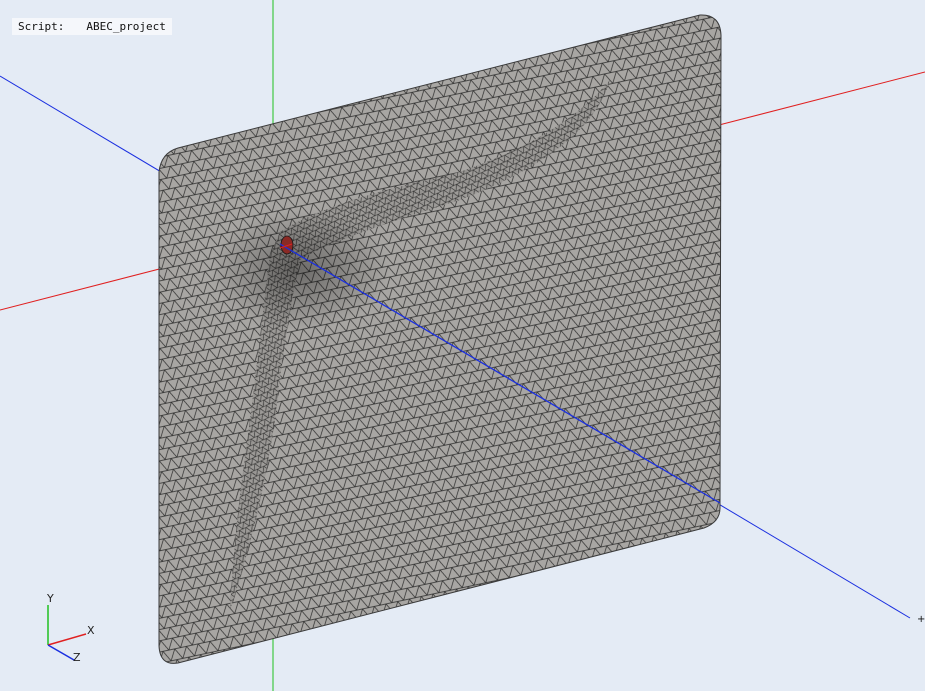 This screenshot has width=925, height=691. Describe the element at coordinates (126, 26) in the screenshot. I see `script-value: ABEC_project` at that location.